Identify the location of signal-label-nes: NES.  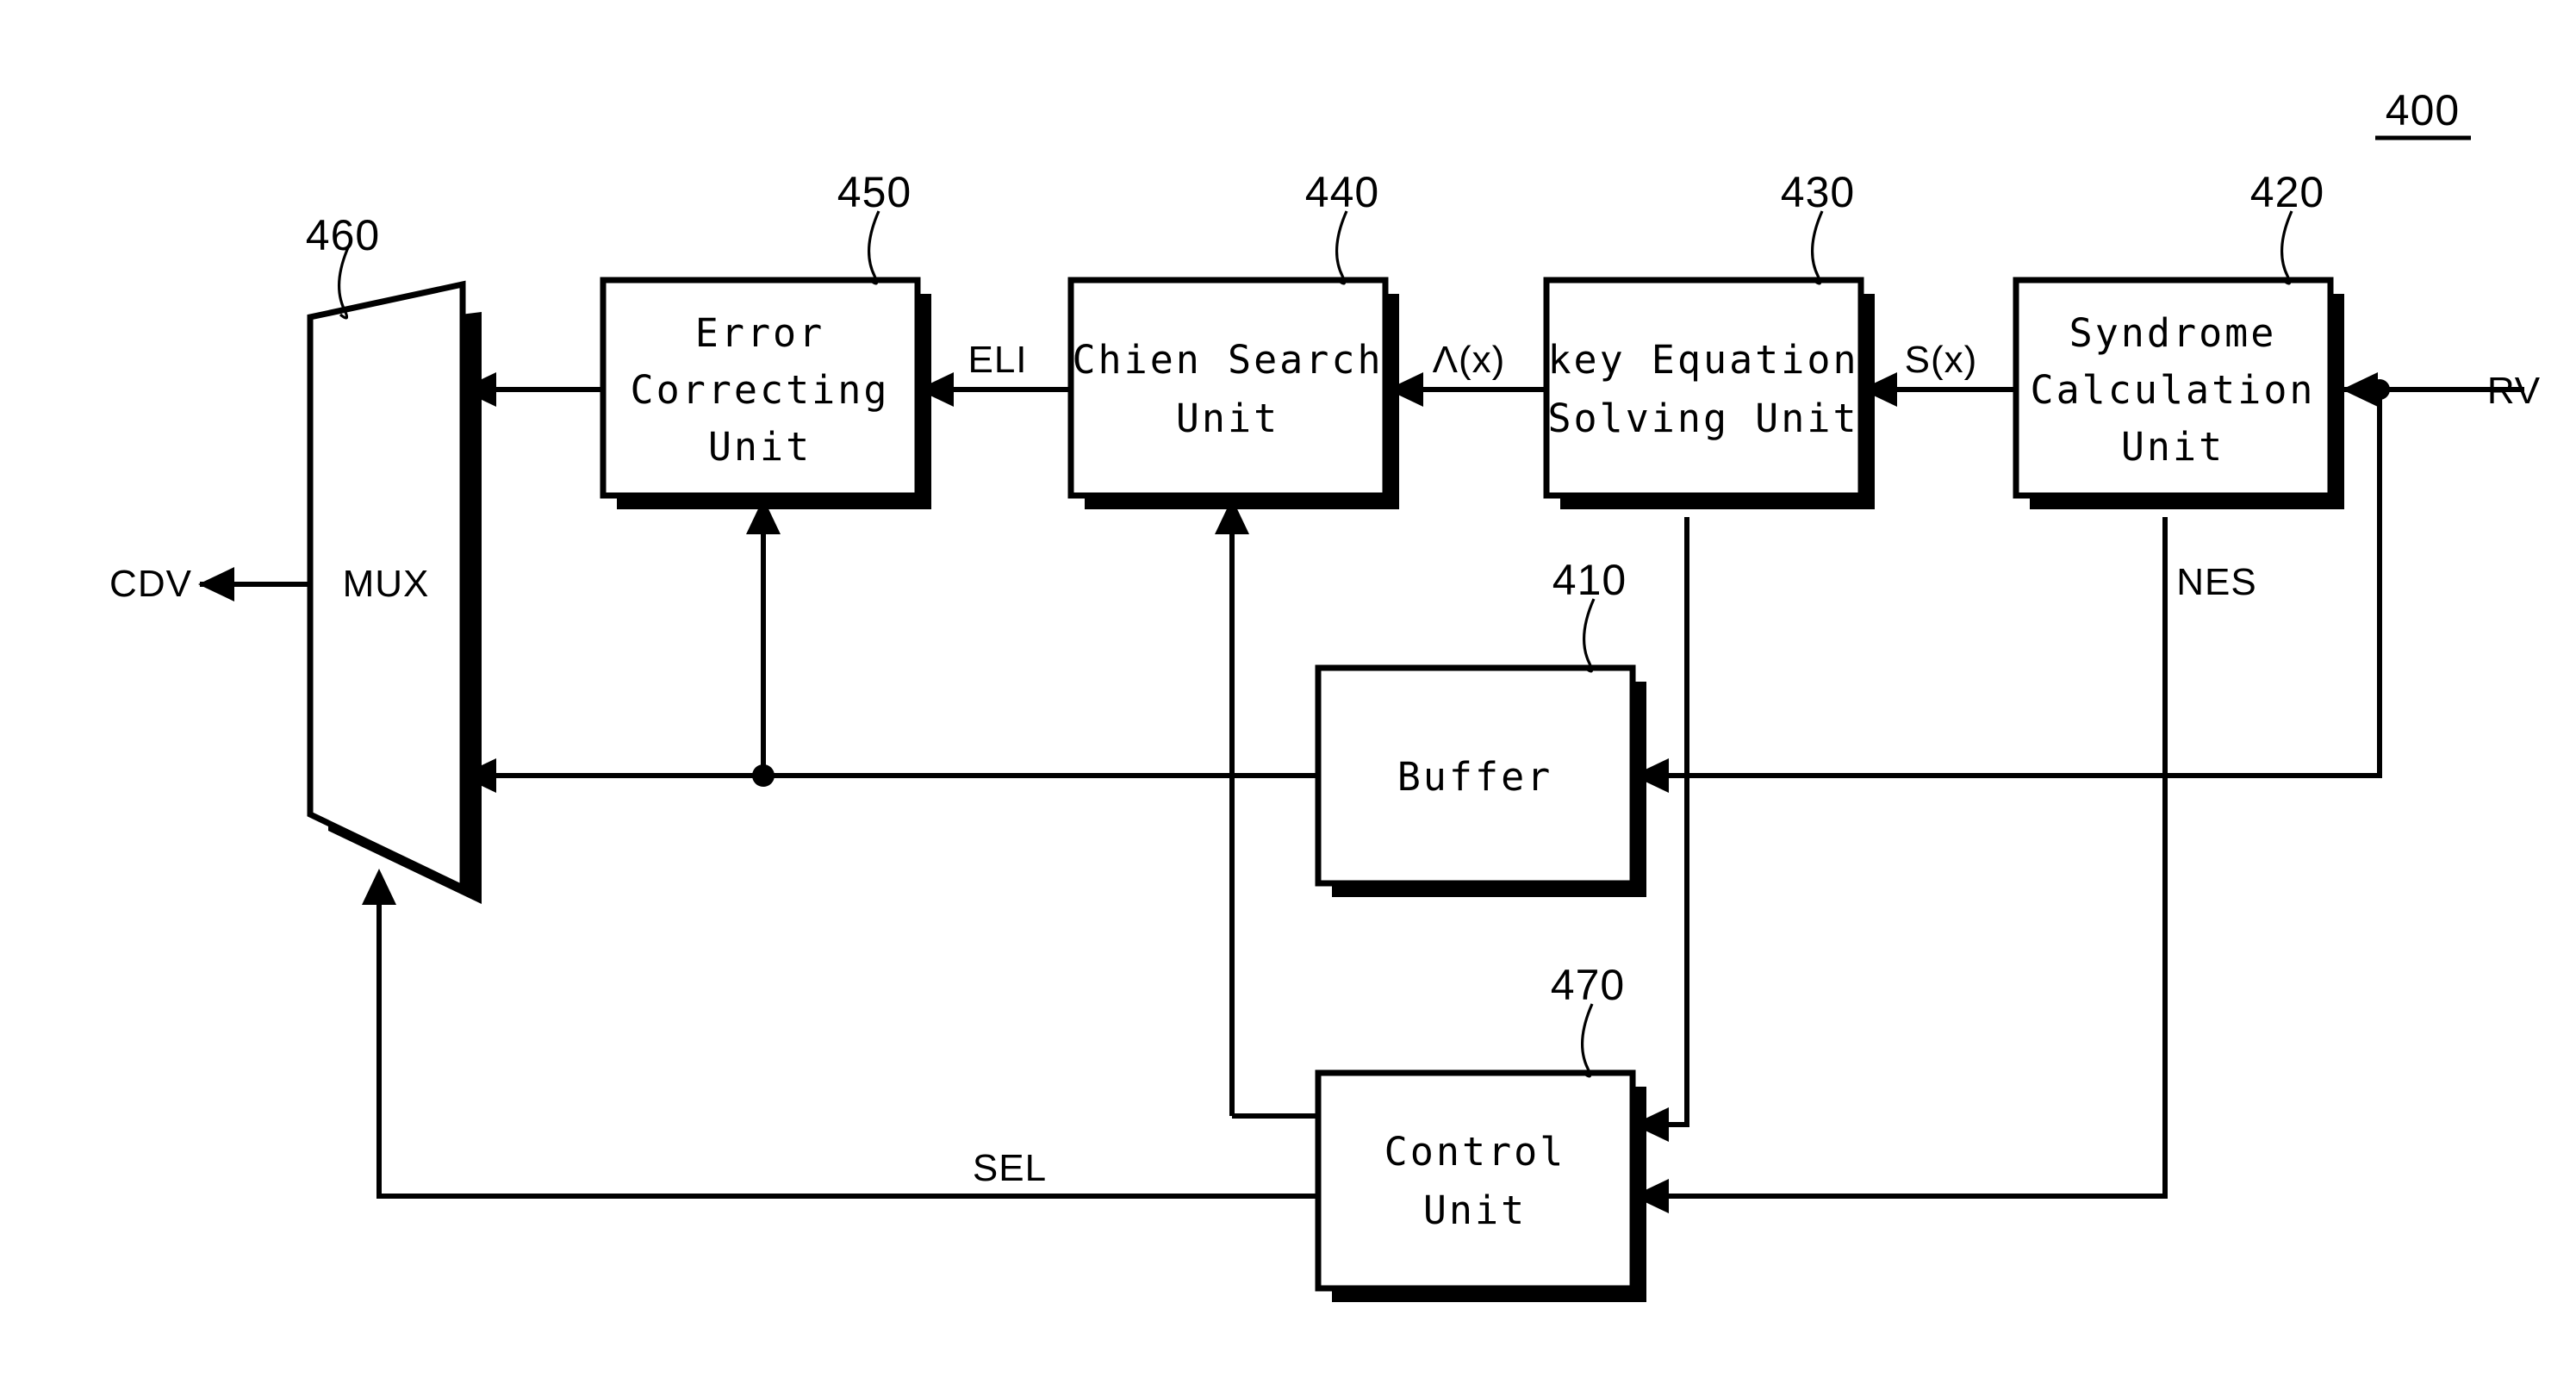
(2216, 582).